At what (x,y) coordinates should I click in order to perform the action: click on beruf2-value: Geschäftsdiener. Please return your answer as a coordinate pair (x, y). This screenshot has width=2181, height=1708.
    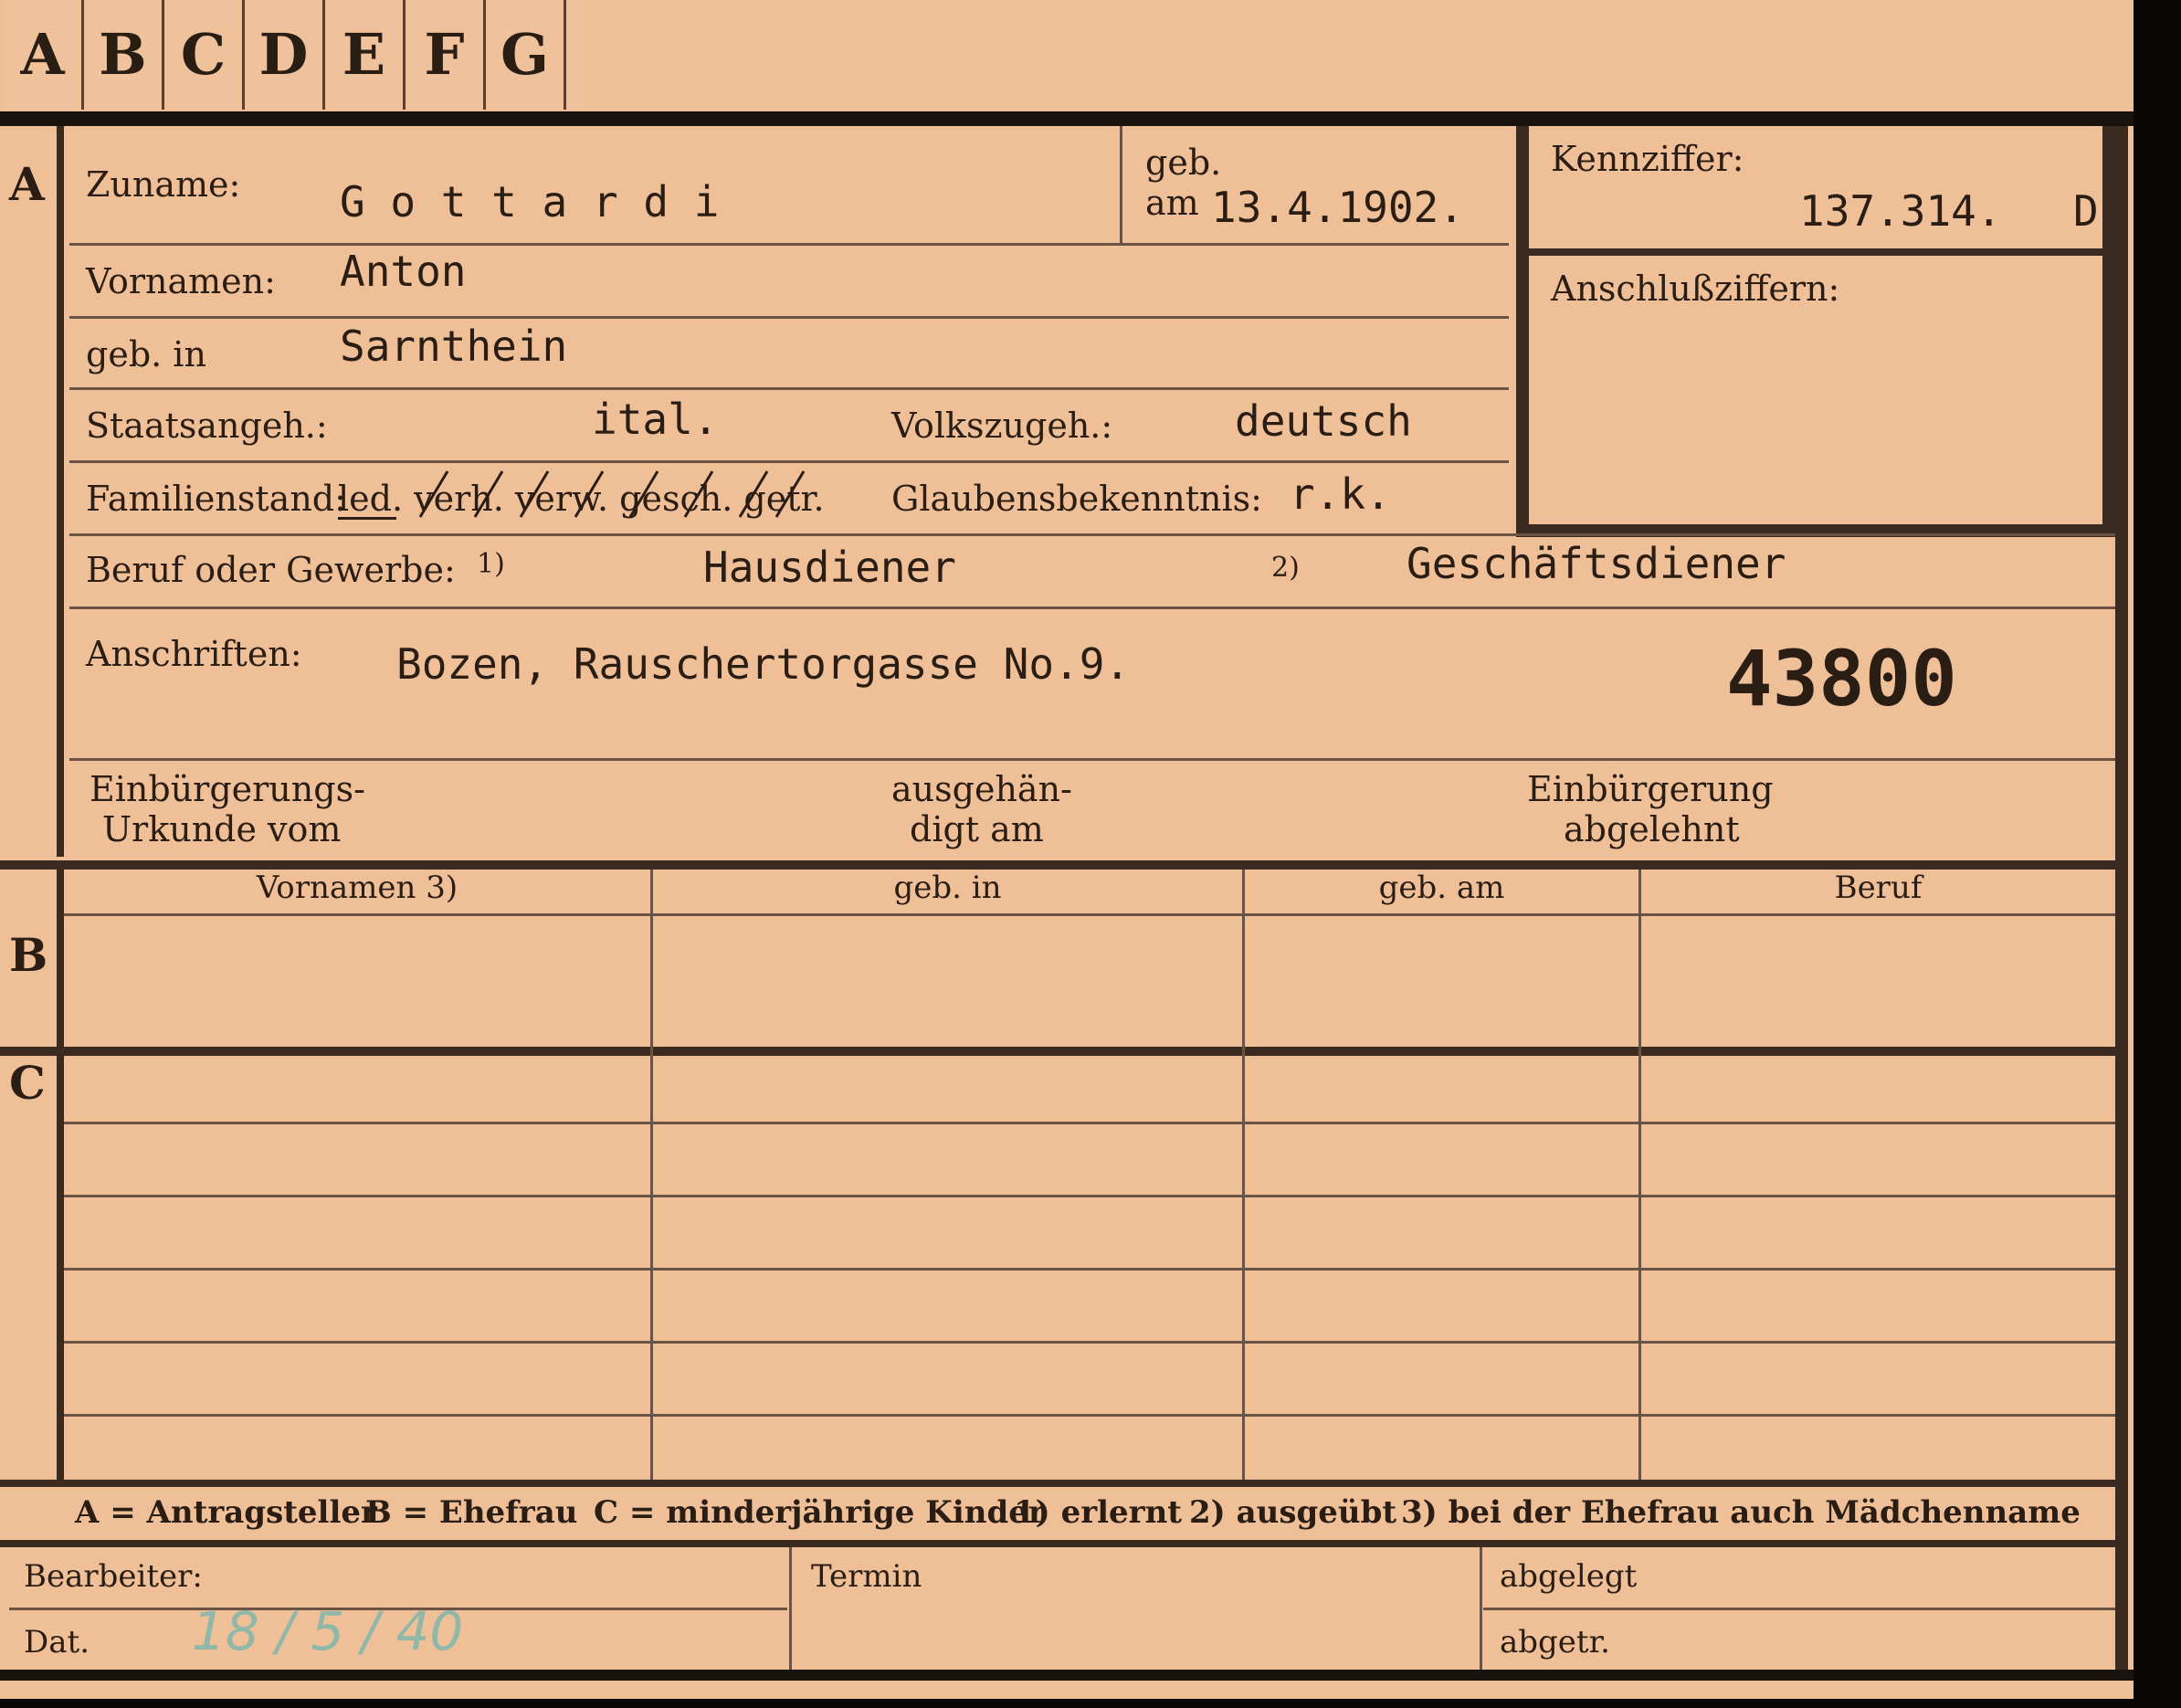
    Looking at the image, I should click on (1597, 563).